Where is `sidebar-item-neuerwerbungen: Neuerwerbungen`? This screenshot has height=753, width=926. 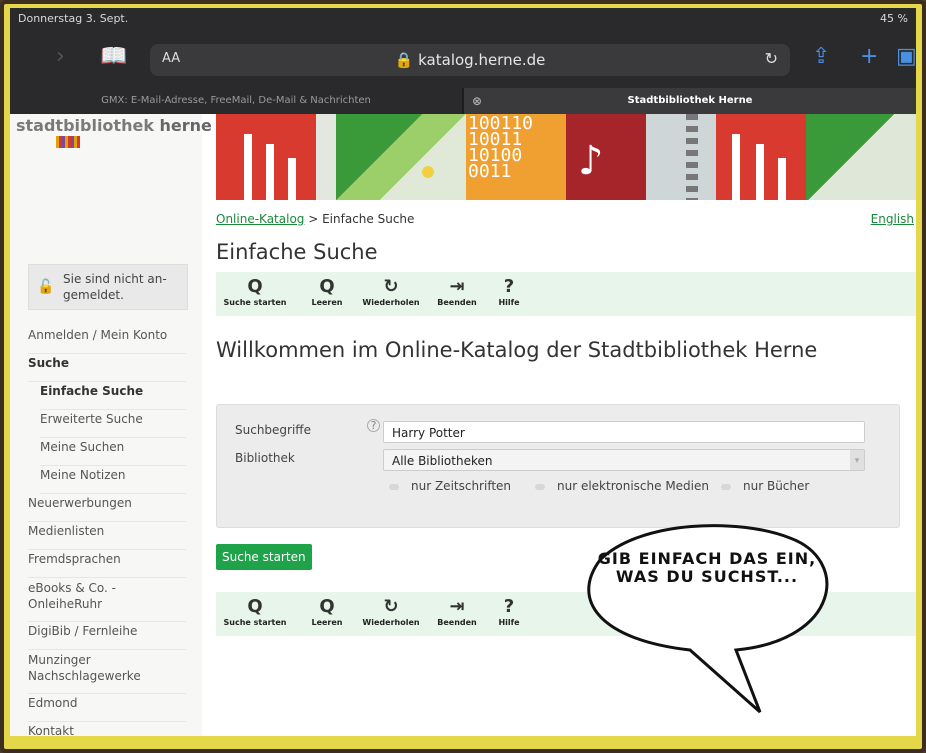 sidebar-item-neuerwerbungen: Neuerwerbungen is located at coordinates (107, 509).